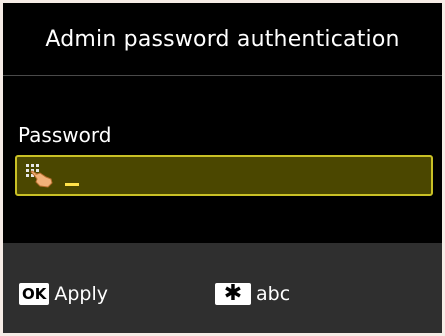  I want to click on text-cursor, so click(72, 184).